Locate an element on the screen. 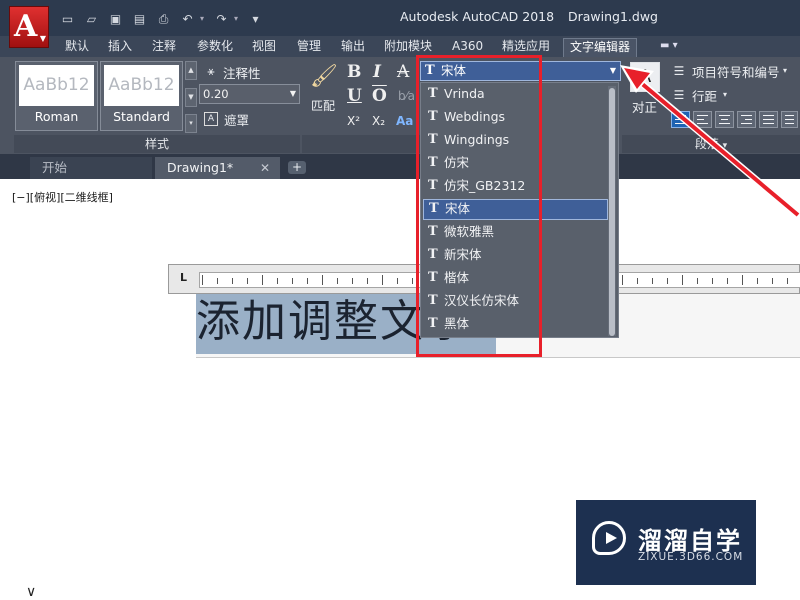 Image resolution: width=800 pixels, height=600 pixels. viewport-controls: [−][俯视][二维线框] is located at coordinates (62, 197).